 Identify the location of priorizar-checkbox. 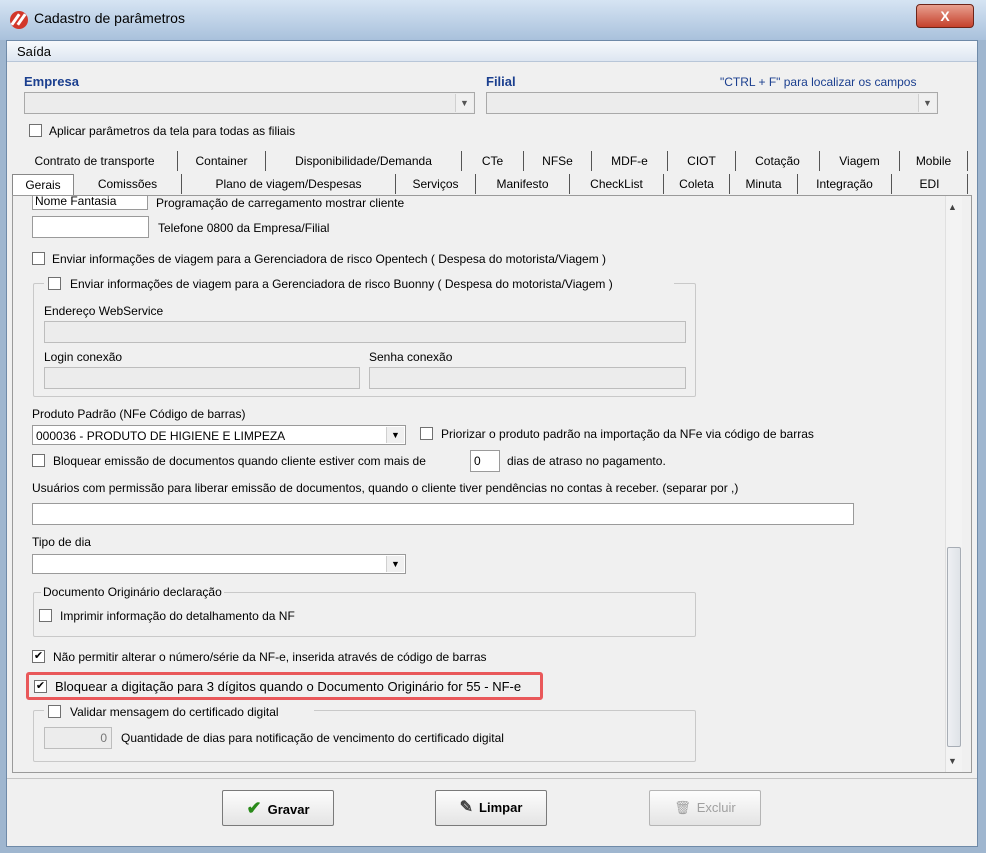
(426, 433).